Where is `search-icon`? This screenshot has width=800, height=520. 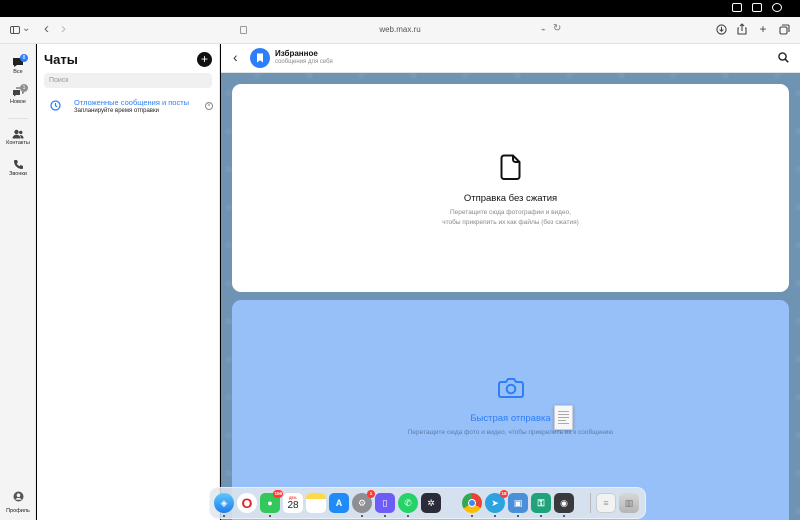
search-icon is located at coordinates (783, 57).